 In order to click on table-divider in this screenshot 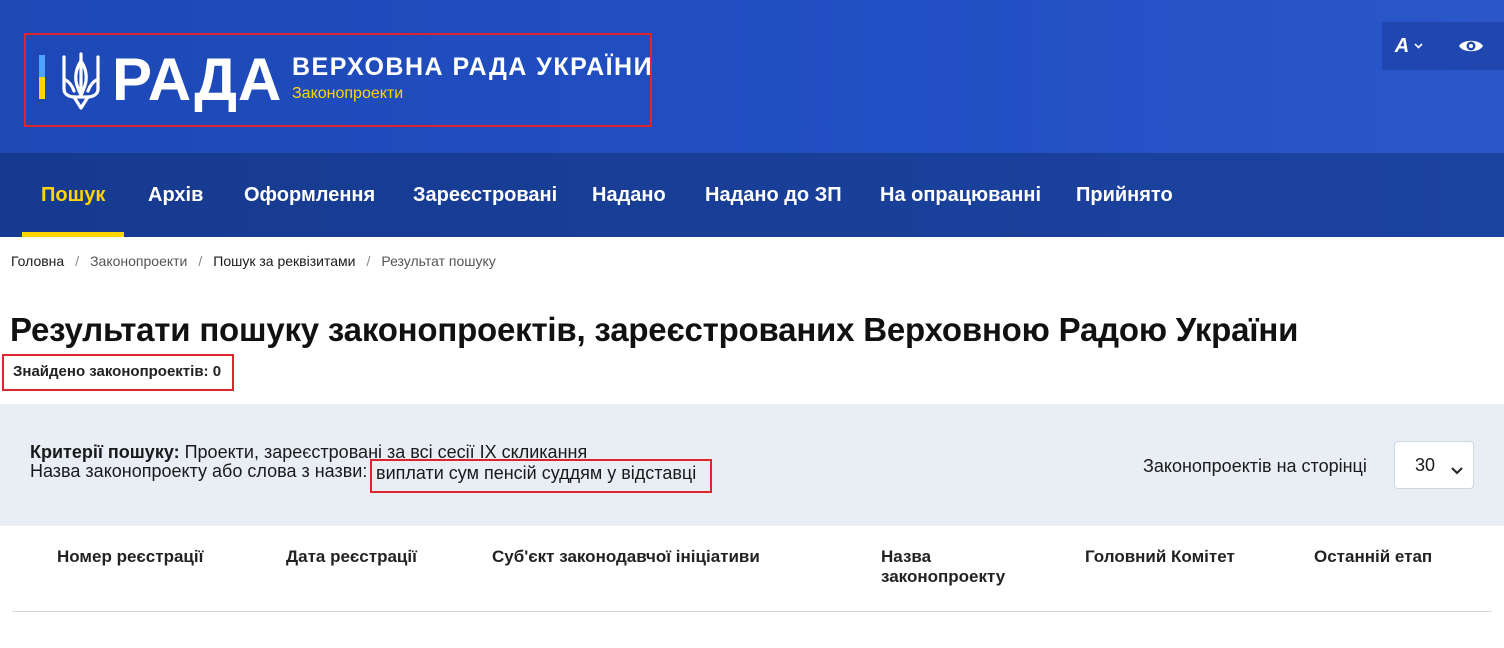, I will do `click(752, 611)`.